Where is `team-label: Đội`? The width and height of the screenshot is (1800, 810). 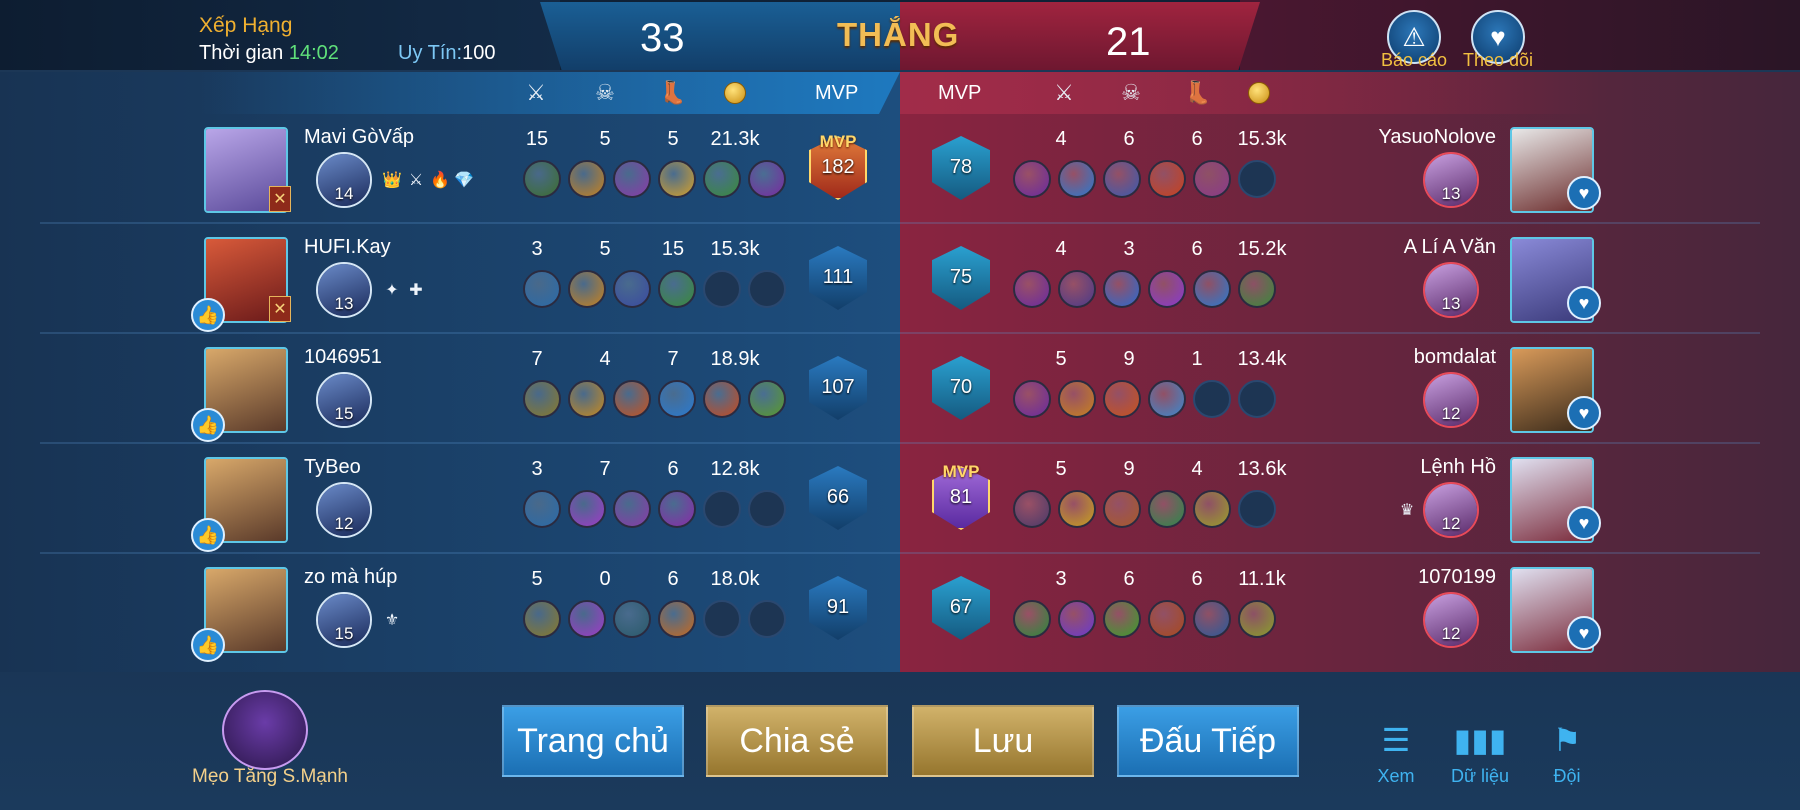 team-label: Đội is located at coordinates (1567, 776).